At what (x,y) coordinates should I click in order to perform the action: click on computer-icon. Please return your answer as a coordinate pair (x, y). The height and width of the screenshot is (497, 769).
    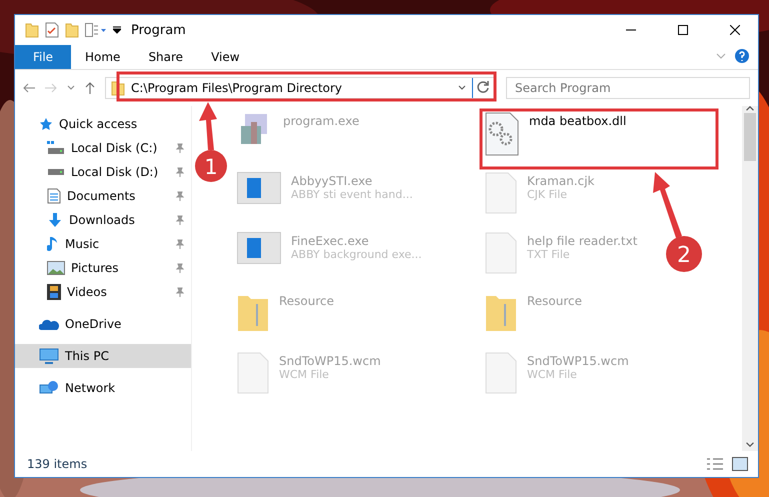
    Looking at the image, I should click on (49, 356).